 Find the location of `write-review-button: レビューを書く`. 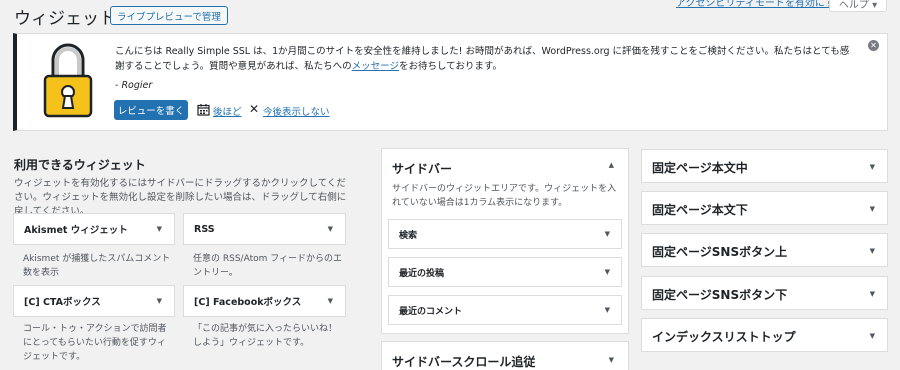

write-review-button: レビューを書く is located at coordinates (151, 110).